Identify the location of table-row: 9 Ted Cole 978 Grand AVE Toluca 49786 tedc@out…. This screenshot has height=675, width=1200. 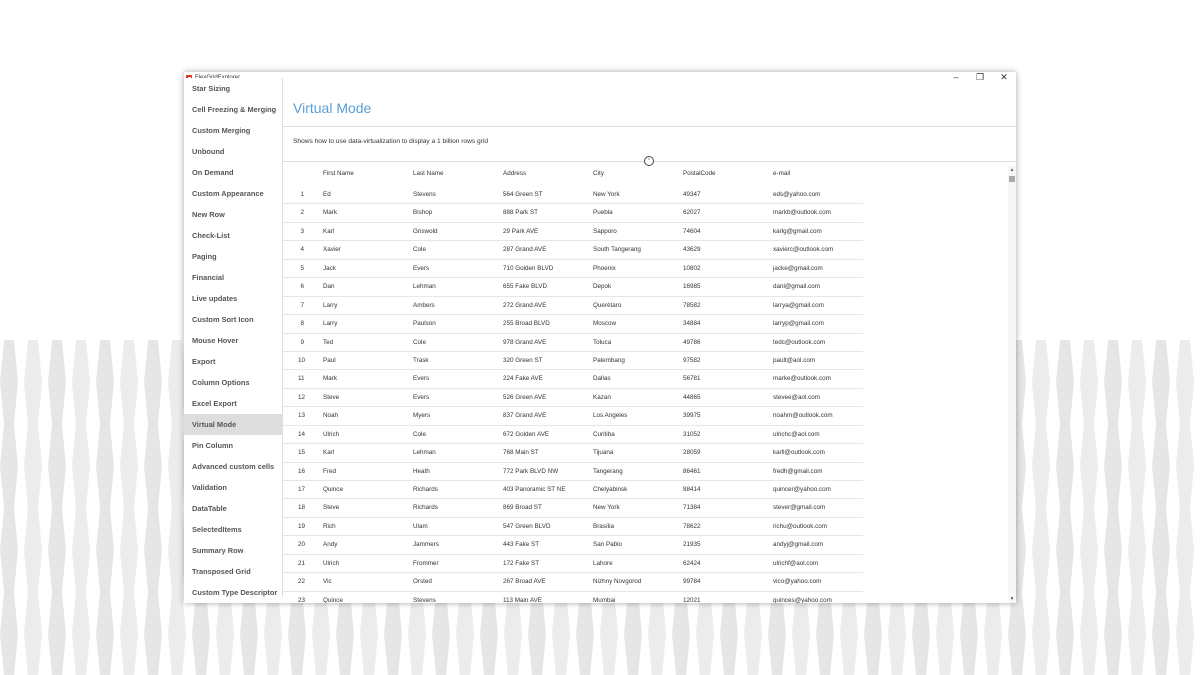
(573, 343).